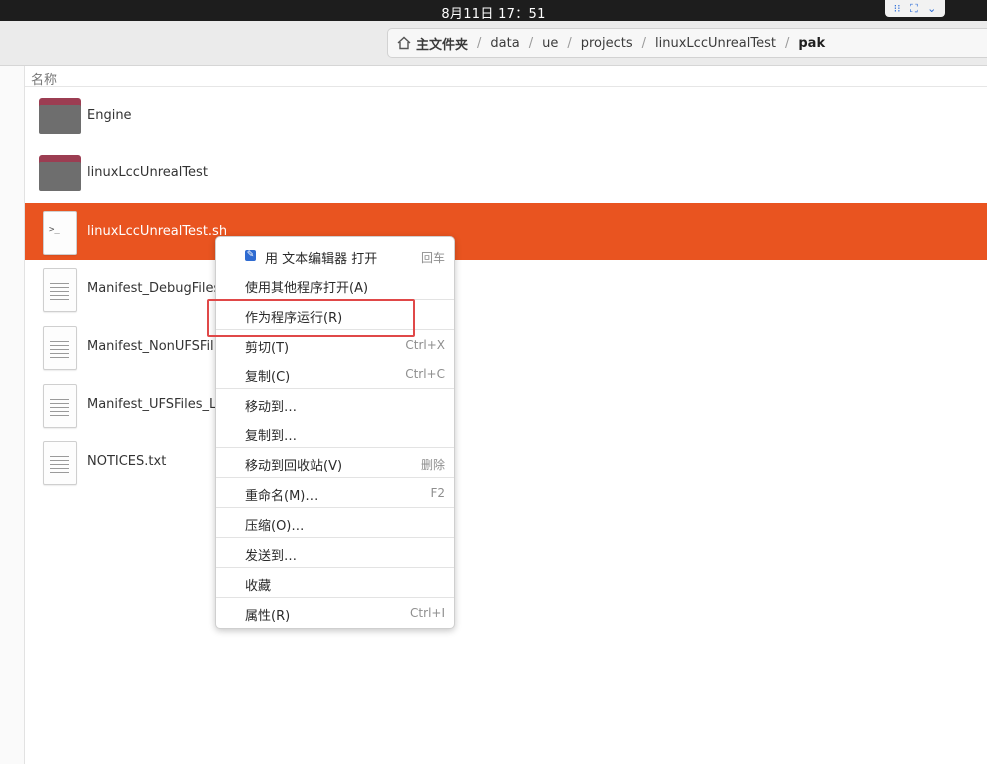 The height and width of the screenshot is (764, 987). Describe the element at coordinates (506, 461) in the screenshot. I see `list-item: NOTICES.txt` at that location.